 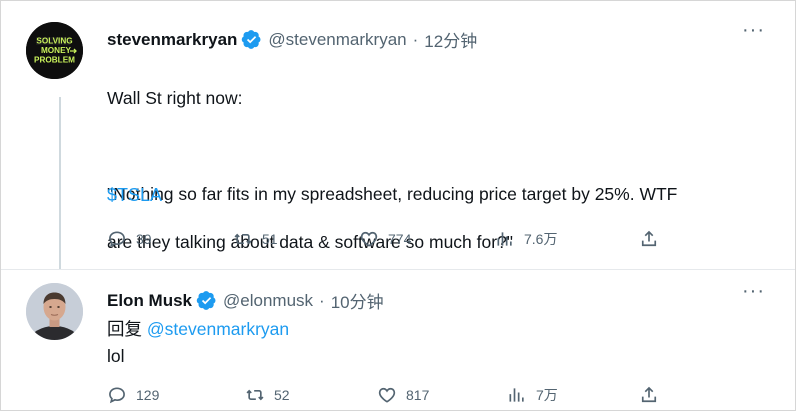 I want to click on reply-count: 39, so click(x=144, y=239).